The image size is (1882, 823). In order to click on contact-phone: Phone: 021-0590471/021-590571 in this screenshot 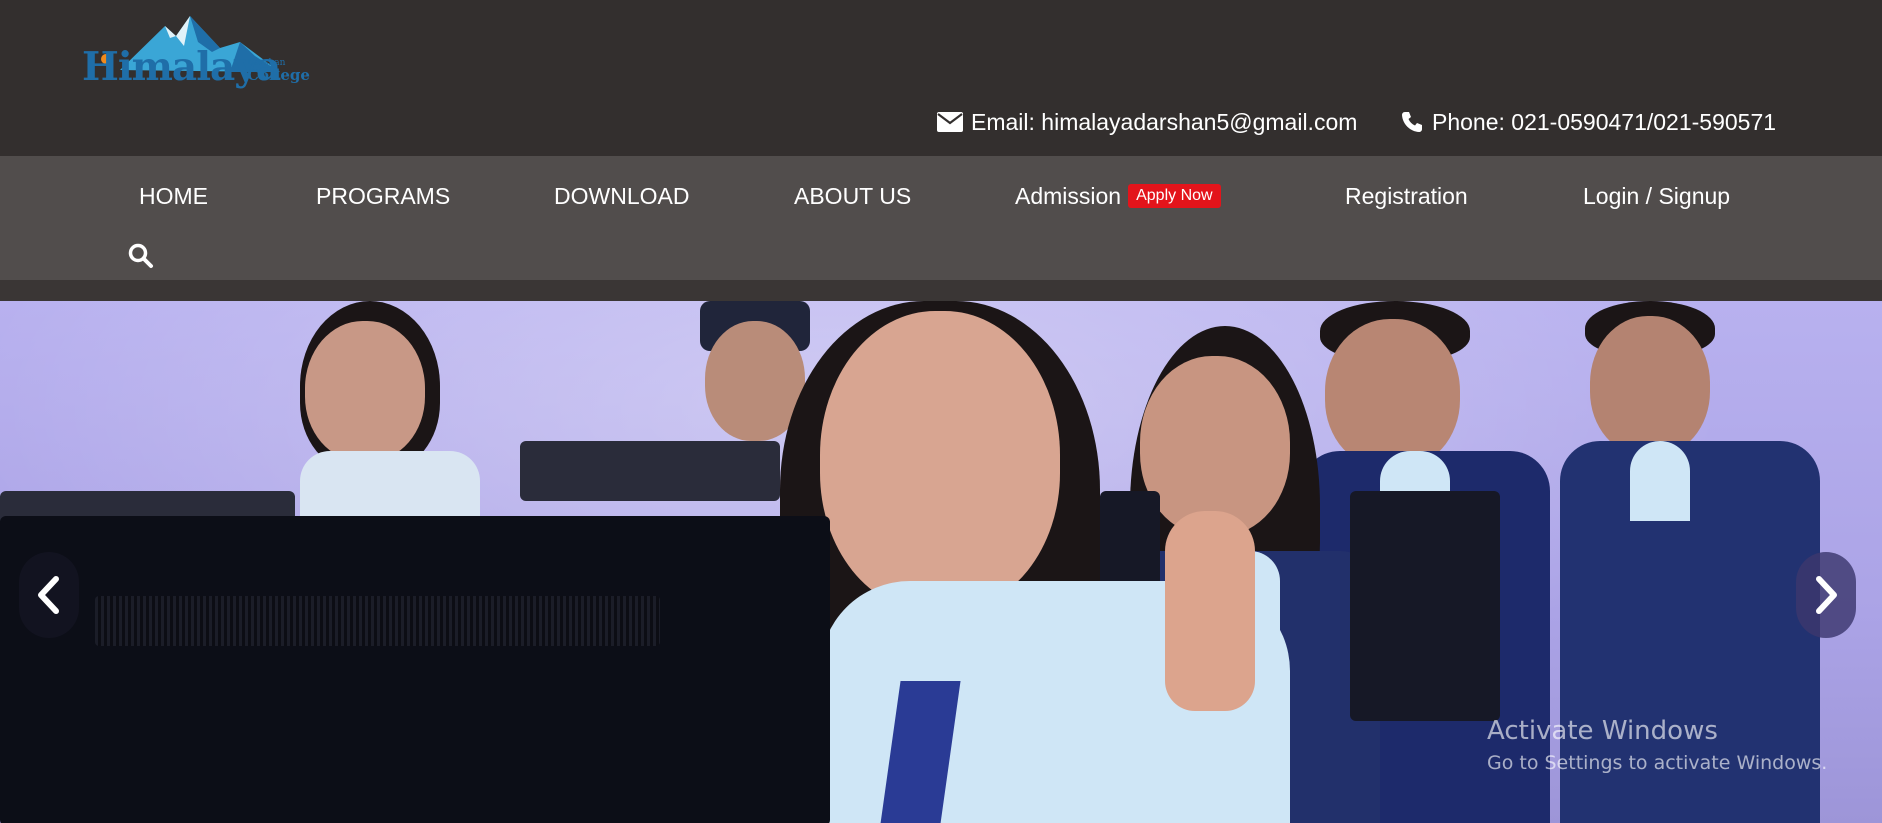, I will do `click(1588, 122)`.